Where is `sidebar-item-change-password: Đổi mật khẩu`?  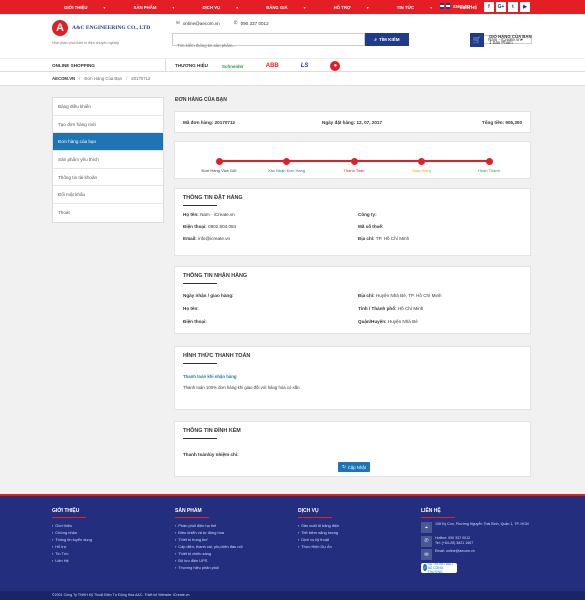
sidebar-item-change-password: Đổi mật khẩu is located at coordinates (108, 195).